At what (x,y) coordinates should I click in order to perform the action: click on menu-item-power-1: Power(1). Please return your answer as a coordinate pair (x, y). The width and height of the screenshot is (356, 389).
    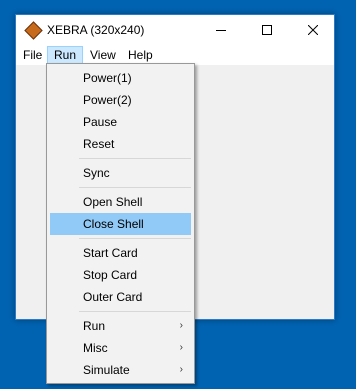
    Looking at the image, I should click on (120, 78).